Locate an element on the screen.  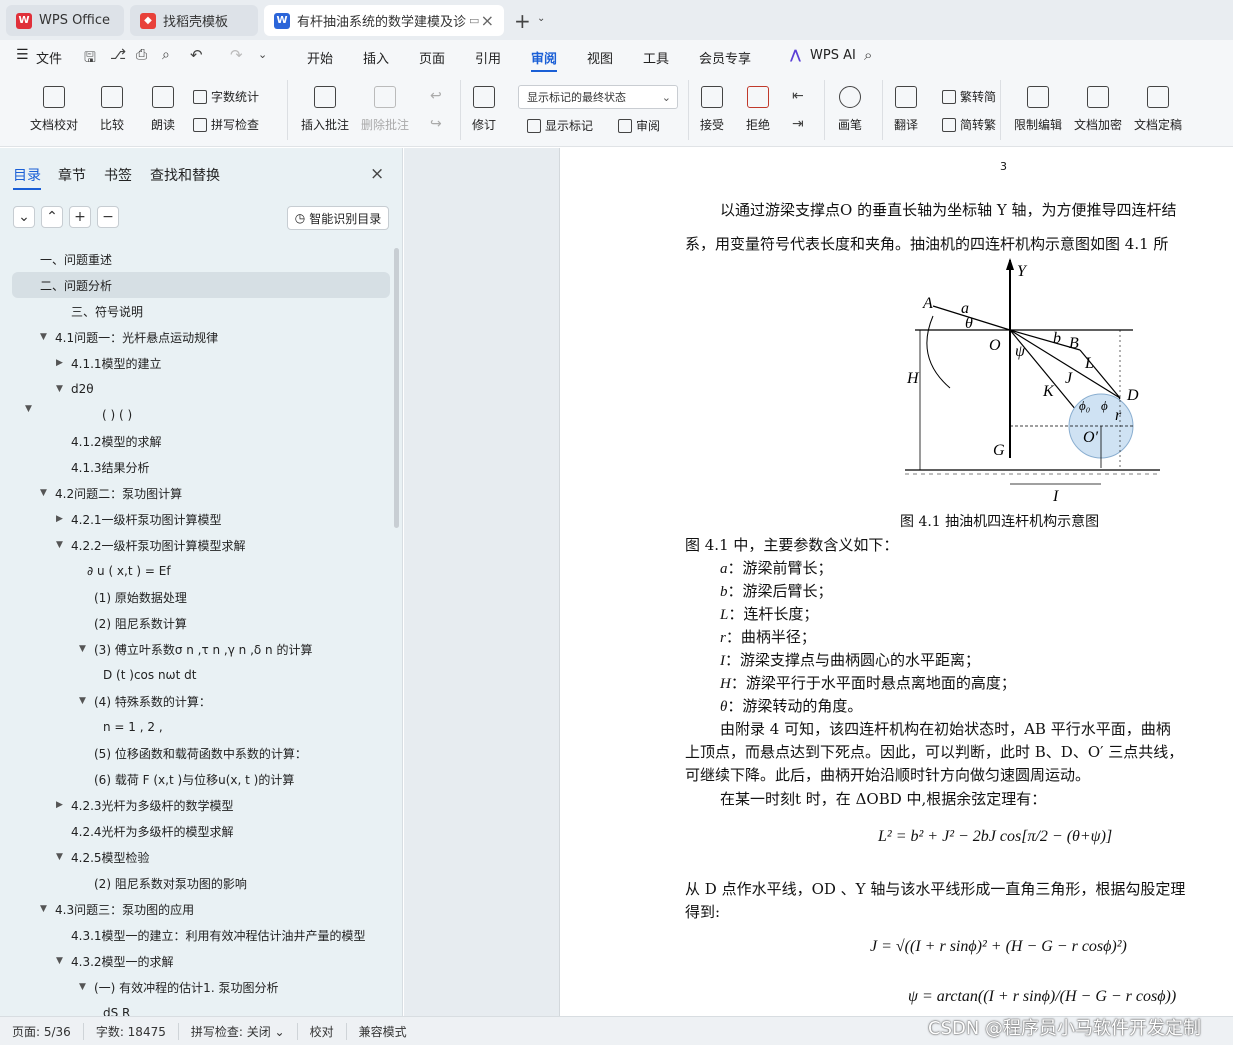
reject-button: 拒绝 is located at coordinates (758, 109).